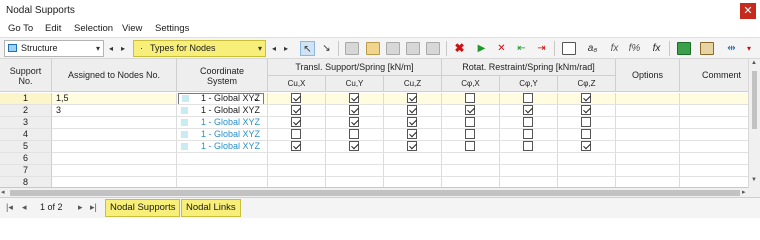 This screenshot has width=760, height=240. What do you see at coordinates (222, 111) in the screenshot?
I see `coord-system-cell: 1 - Global XYZ` at bounding box center [222, 111].